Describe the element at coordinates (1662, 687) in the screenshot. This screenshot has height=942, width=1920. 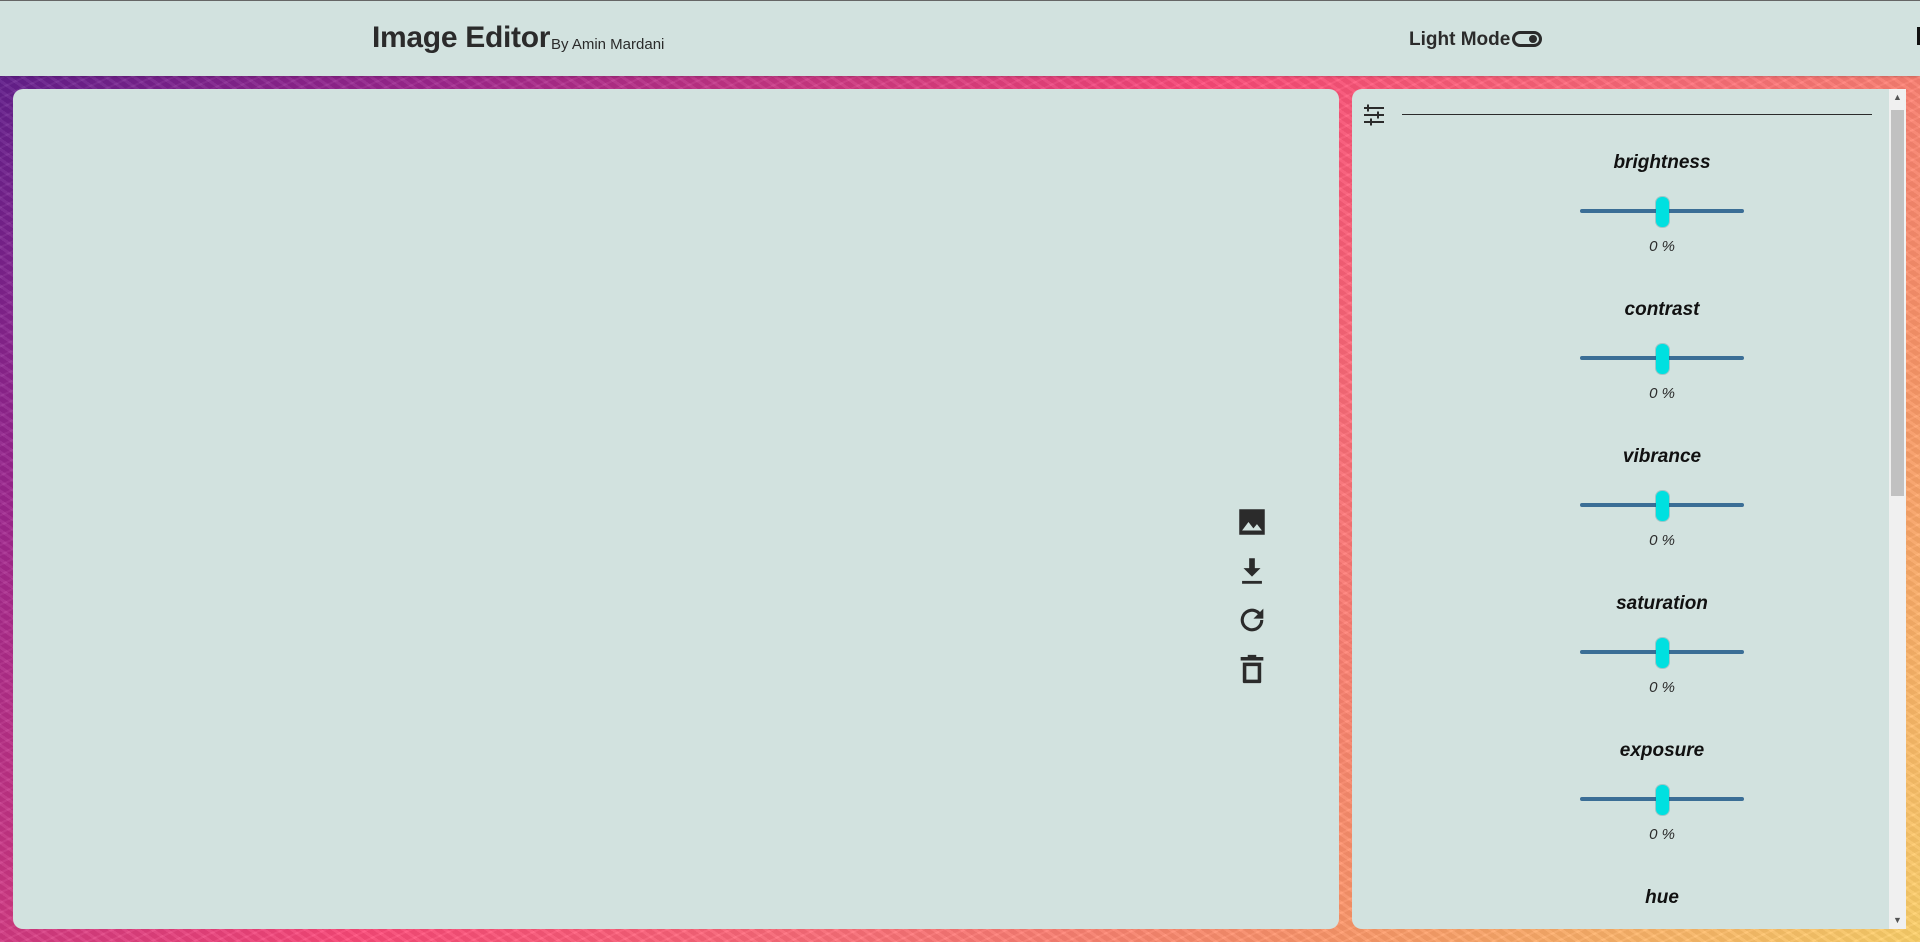
I see `saturation-value: 0 %` at that location.